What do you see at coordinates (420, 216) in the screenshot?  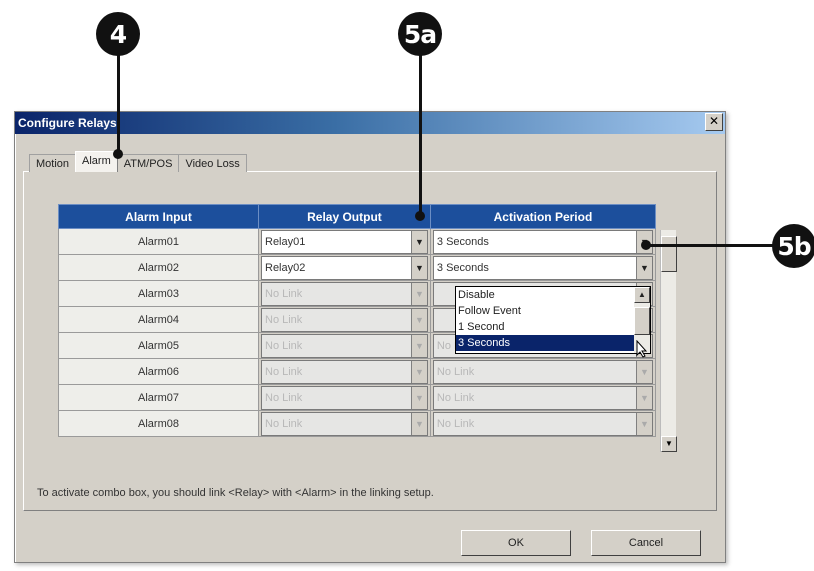 I see `callout-5a-dot` at bounding box center [420, 216].